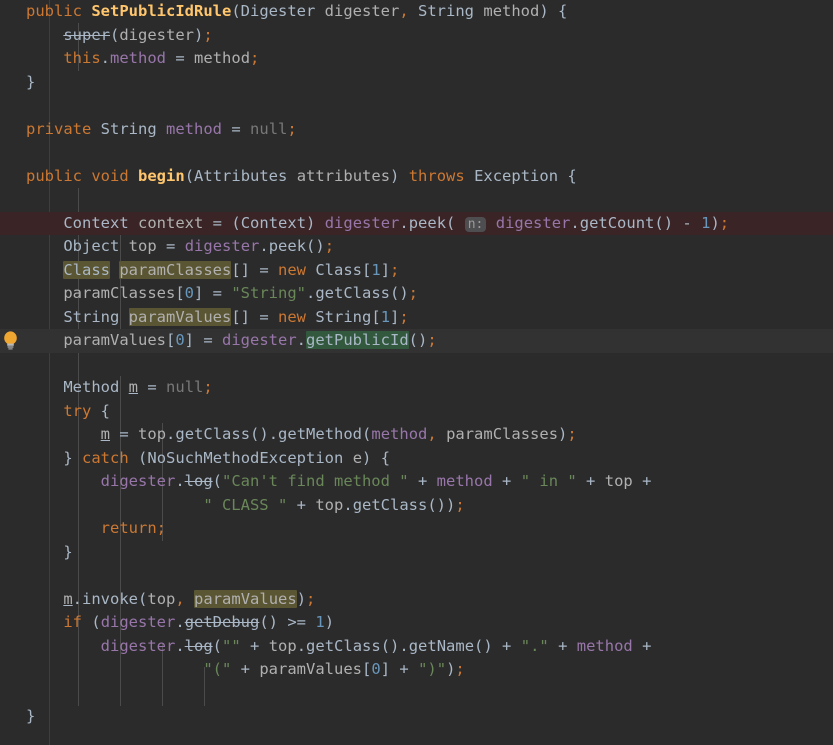  Describe the element at coordinates (416, 670) in the screenshot. I see `code-line: "(" + paramValues[0] + ")");` at that location.